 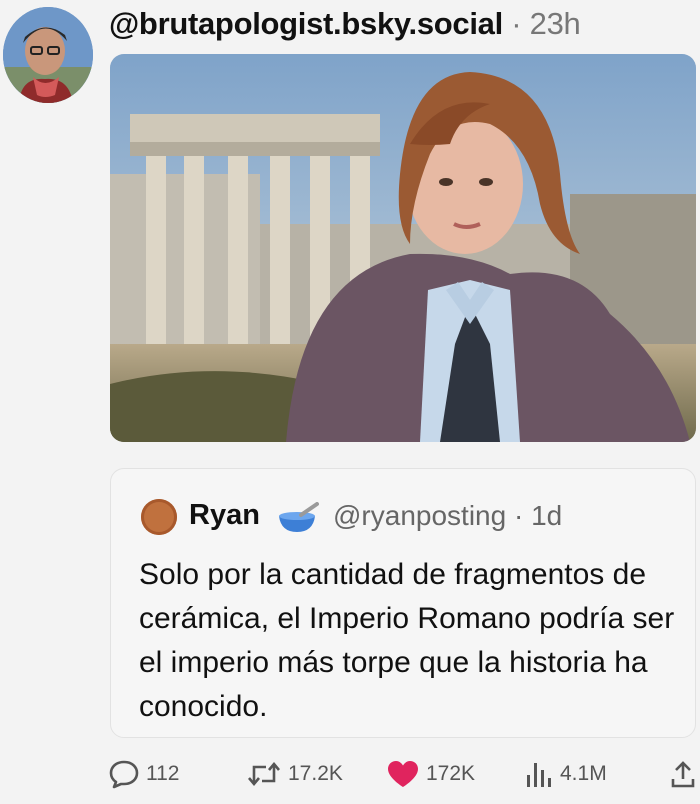 What do you see at coordinates (583, 773) in the screenshot?
I see `view-count: 4.1M` at bounding box center [583, 773].